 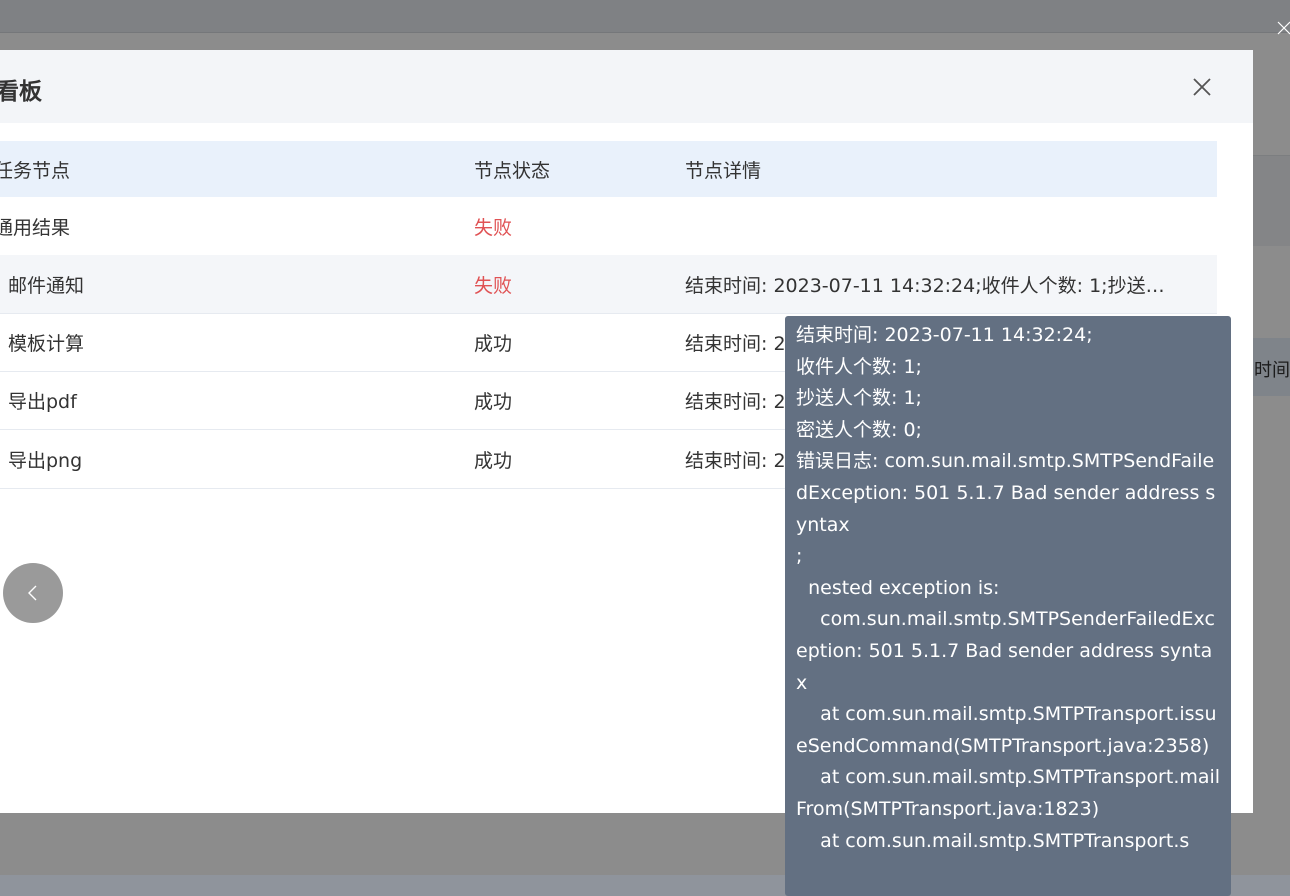 I want to click on node-name: 通用结果, so click(x=35, y=227).